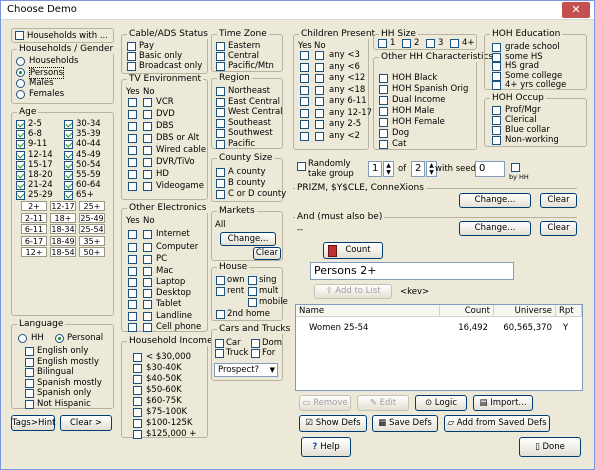 The width and height of the screenshot is (595, 470). I want to click on for-checkbox, so click(255, 353).